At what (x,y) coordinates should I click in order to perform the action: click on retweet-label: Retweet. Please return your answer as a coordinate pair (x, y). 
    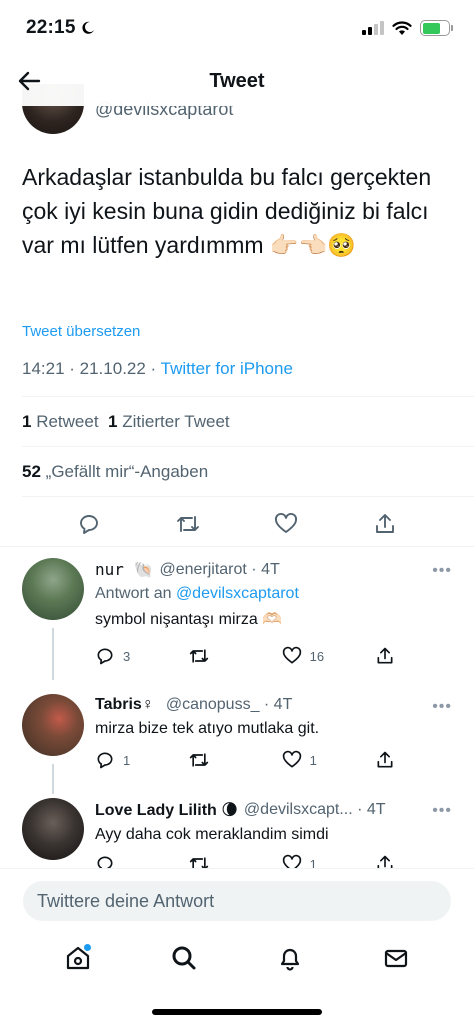
    Looking at the image, I should click on (67, 421).